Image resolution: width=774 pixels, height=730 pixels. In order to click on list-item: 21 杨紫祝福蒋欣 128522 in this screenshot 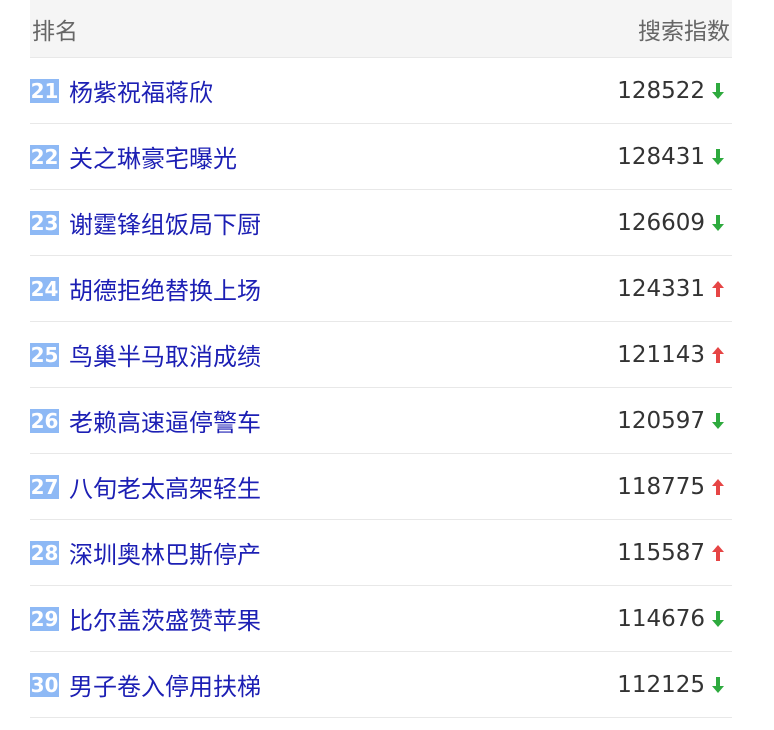, I will do `click(381, 91)`.